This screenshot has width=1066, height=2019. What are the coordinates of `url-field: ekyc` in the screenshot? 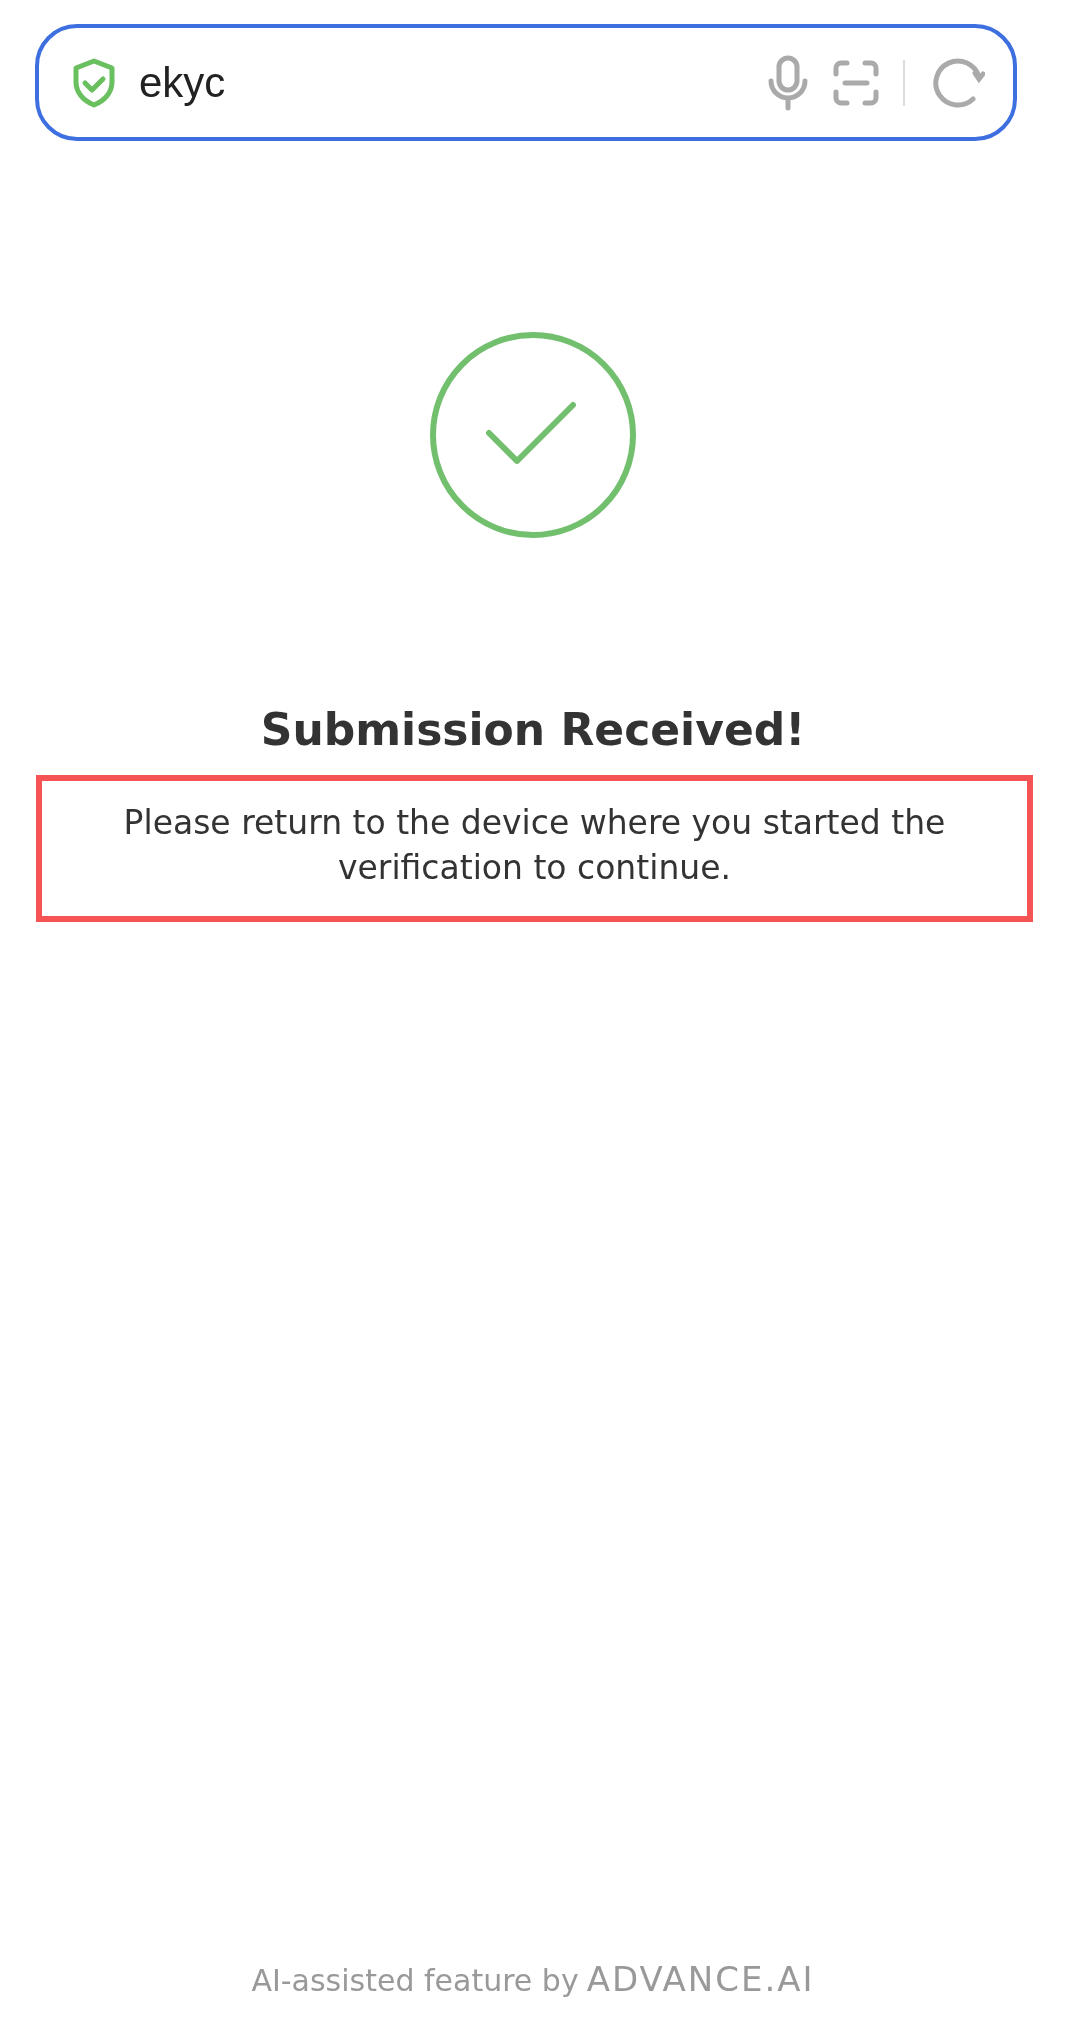 It's located at (441, 82).